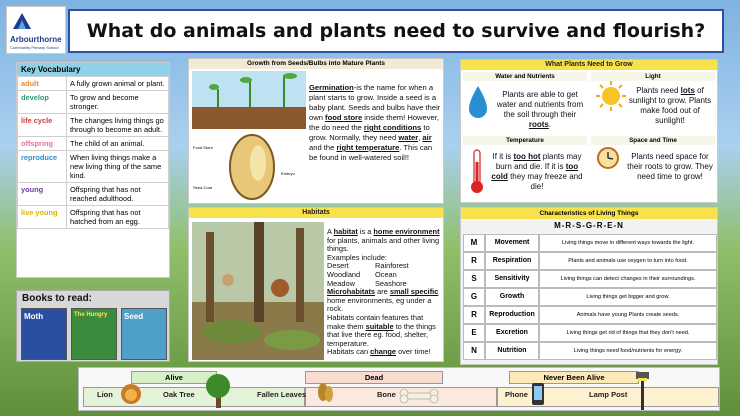  I want to click on seed-diagram-image, so click(249, 135).